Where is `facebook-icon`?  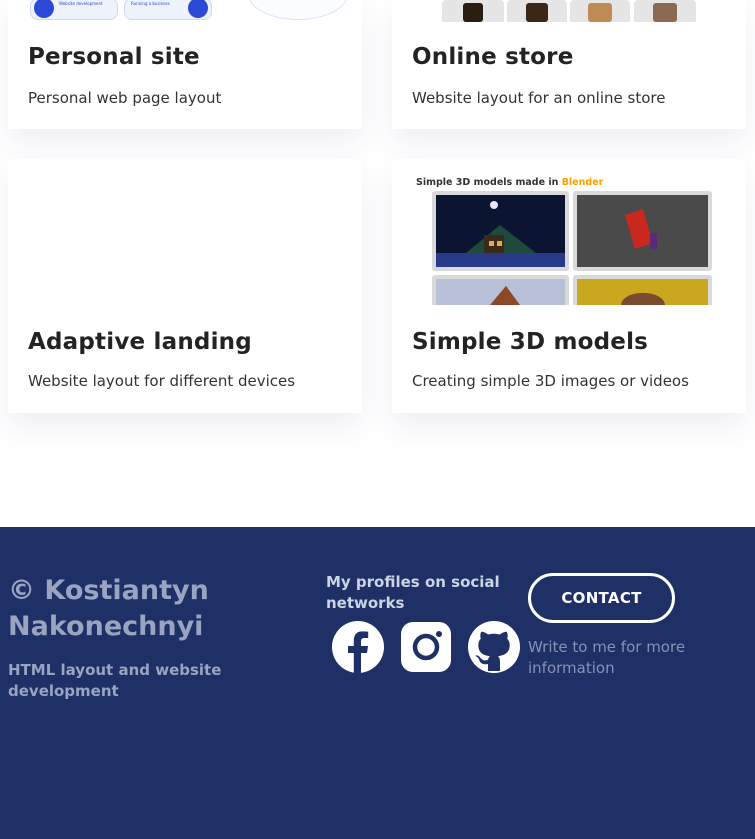 facebook-icon is located at coordinates (358, 647).